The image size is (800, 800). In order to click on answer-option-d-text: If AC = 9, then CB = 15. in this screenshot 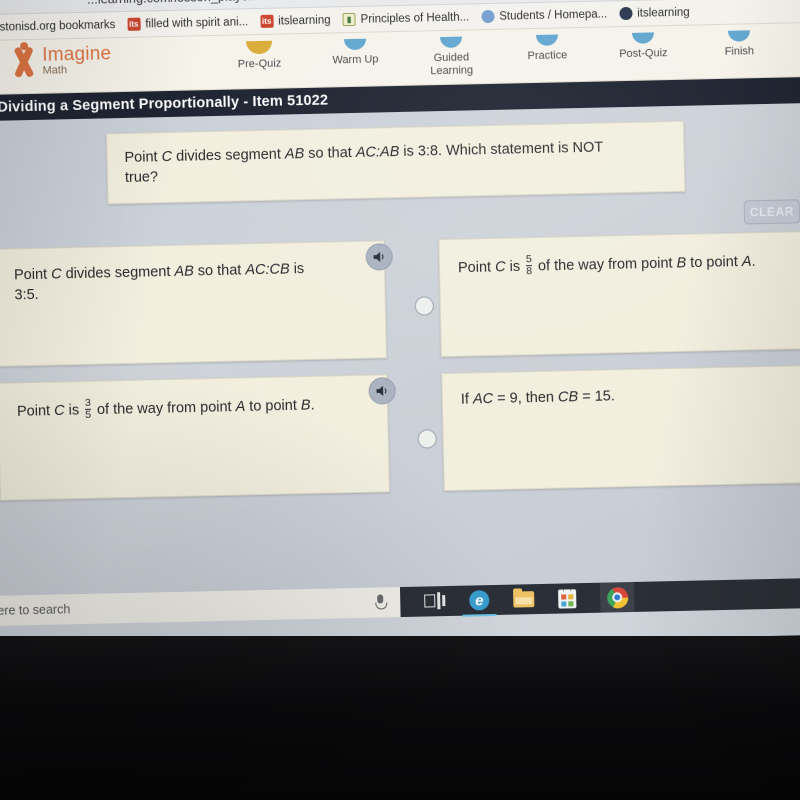, I will do `click(538, 398)`.